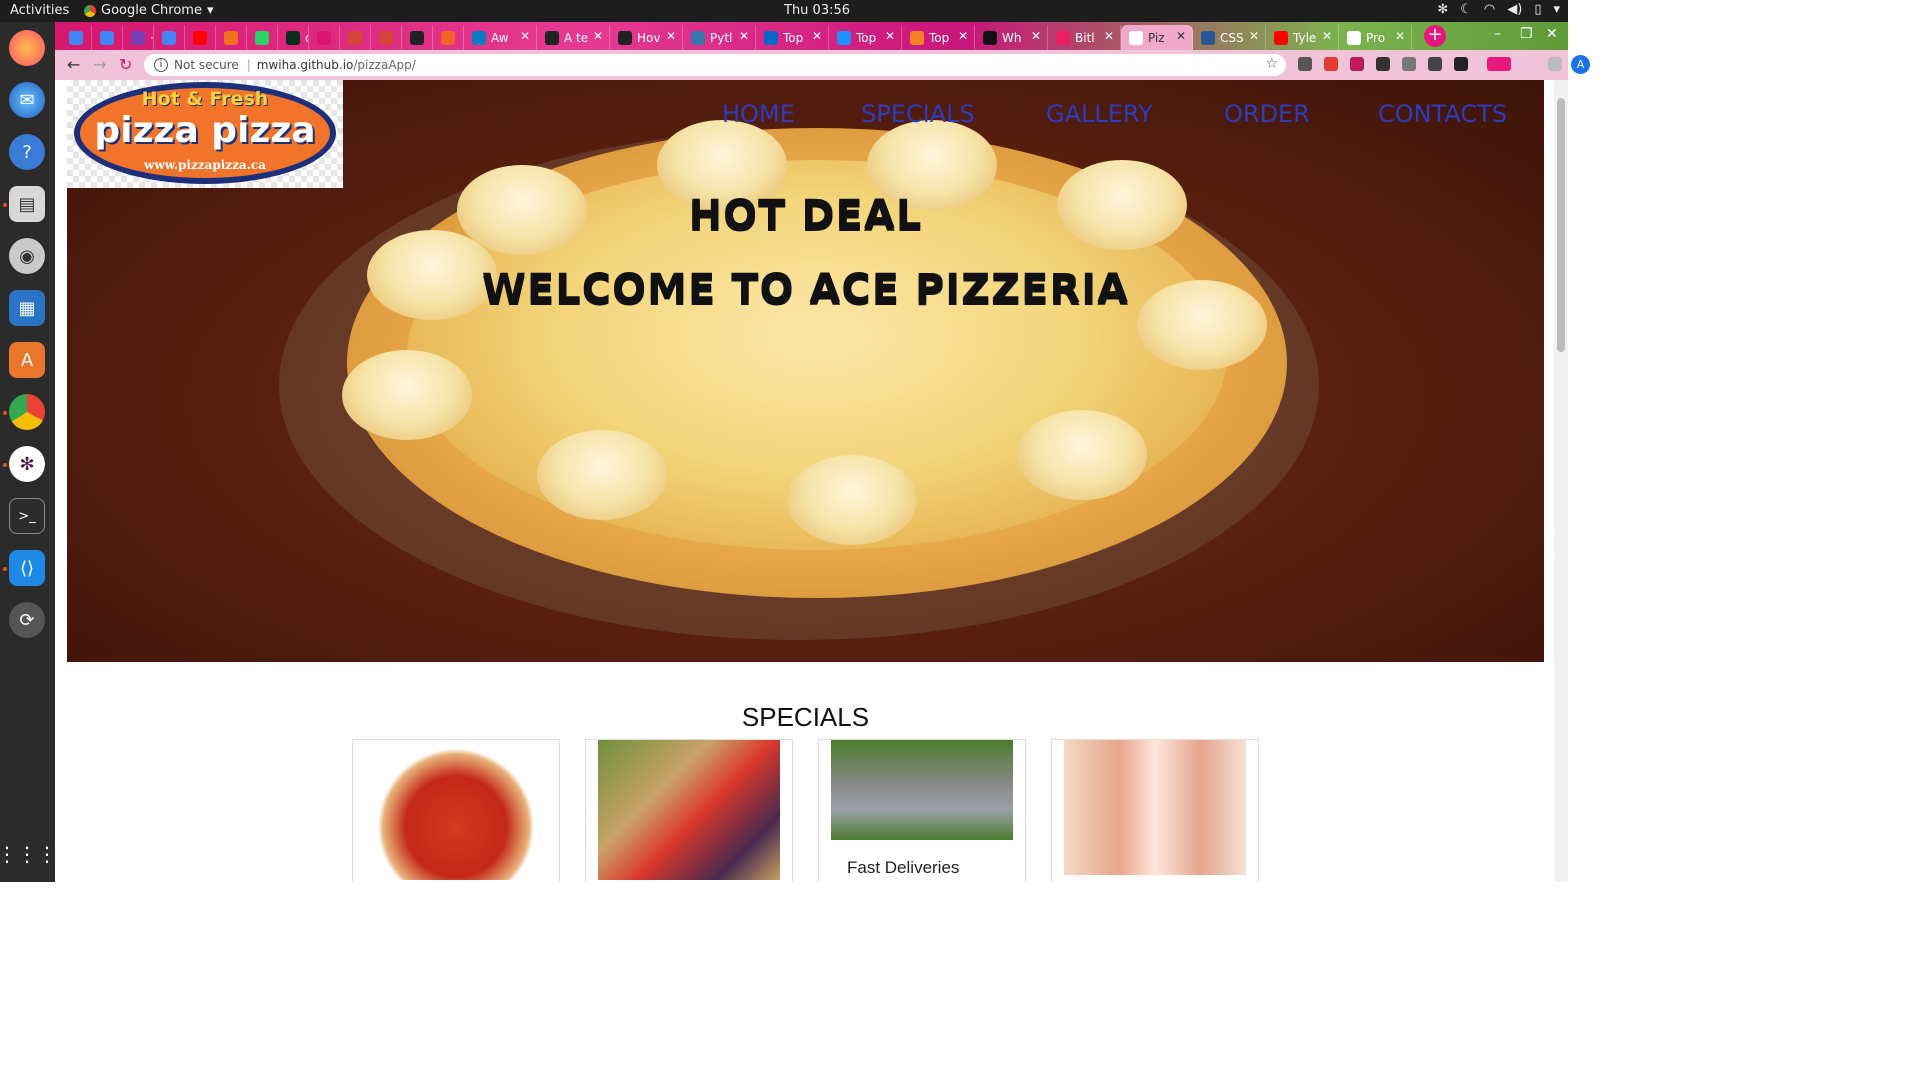 This screenshot has height=1080, width=1920. I want to click on system-tray: ✻ ☾ ◠ ◀) ▯ ▾, so click(1498, 9).